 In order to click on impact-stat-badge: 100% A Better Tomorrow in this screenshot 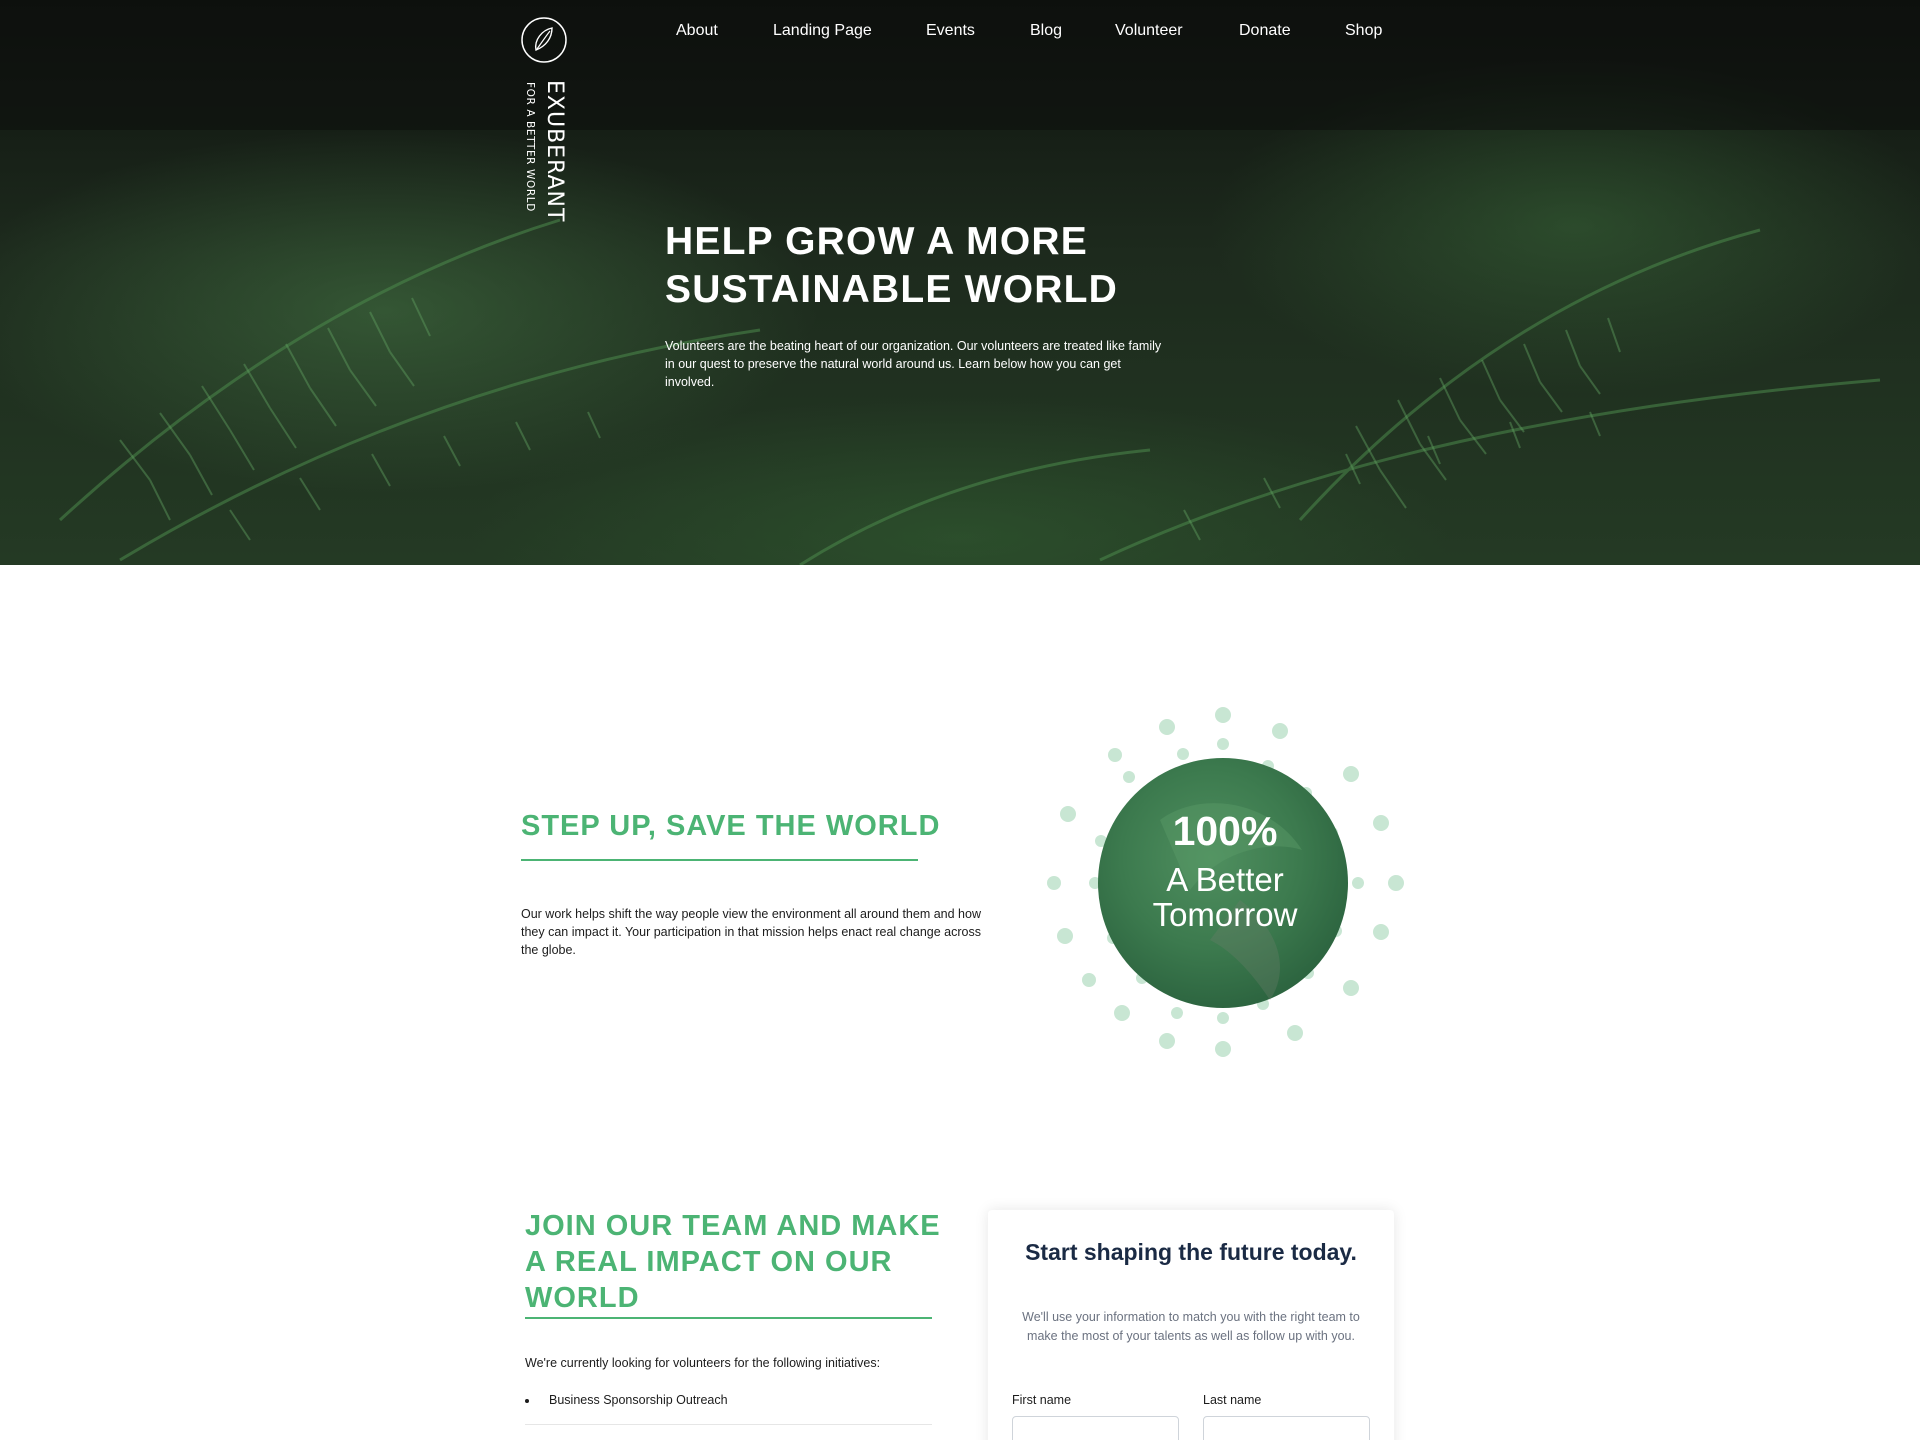, I will do `click(1225, 885)`.